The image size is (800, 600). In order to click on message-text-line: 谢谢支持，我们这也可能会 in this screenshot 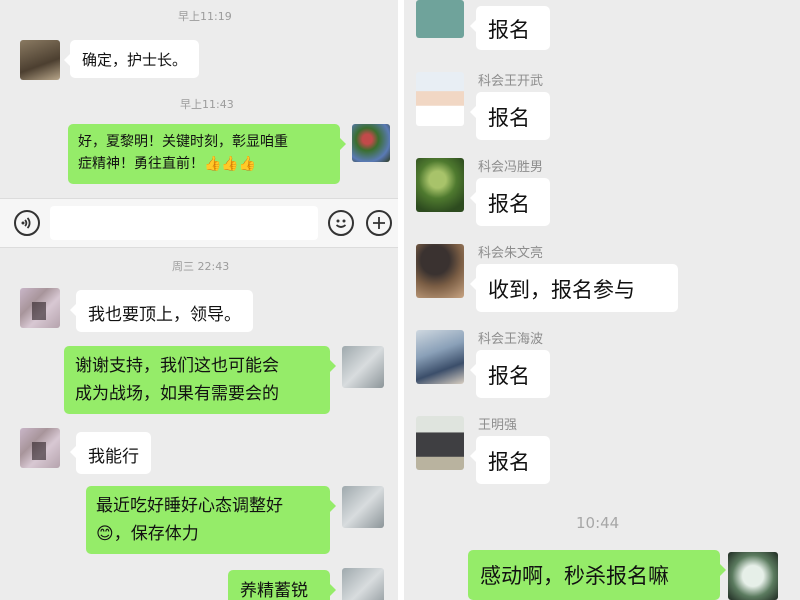, I will do `click(177, 366)`.